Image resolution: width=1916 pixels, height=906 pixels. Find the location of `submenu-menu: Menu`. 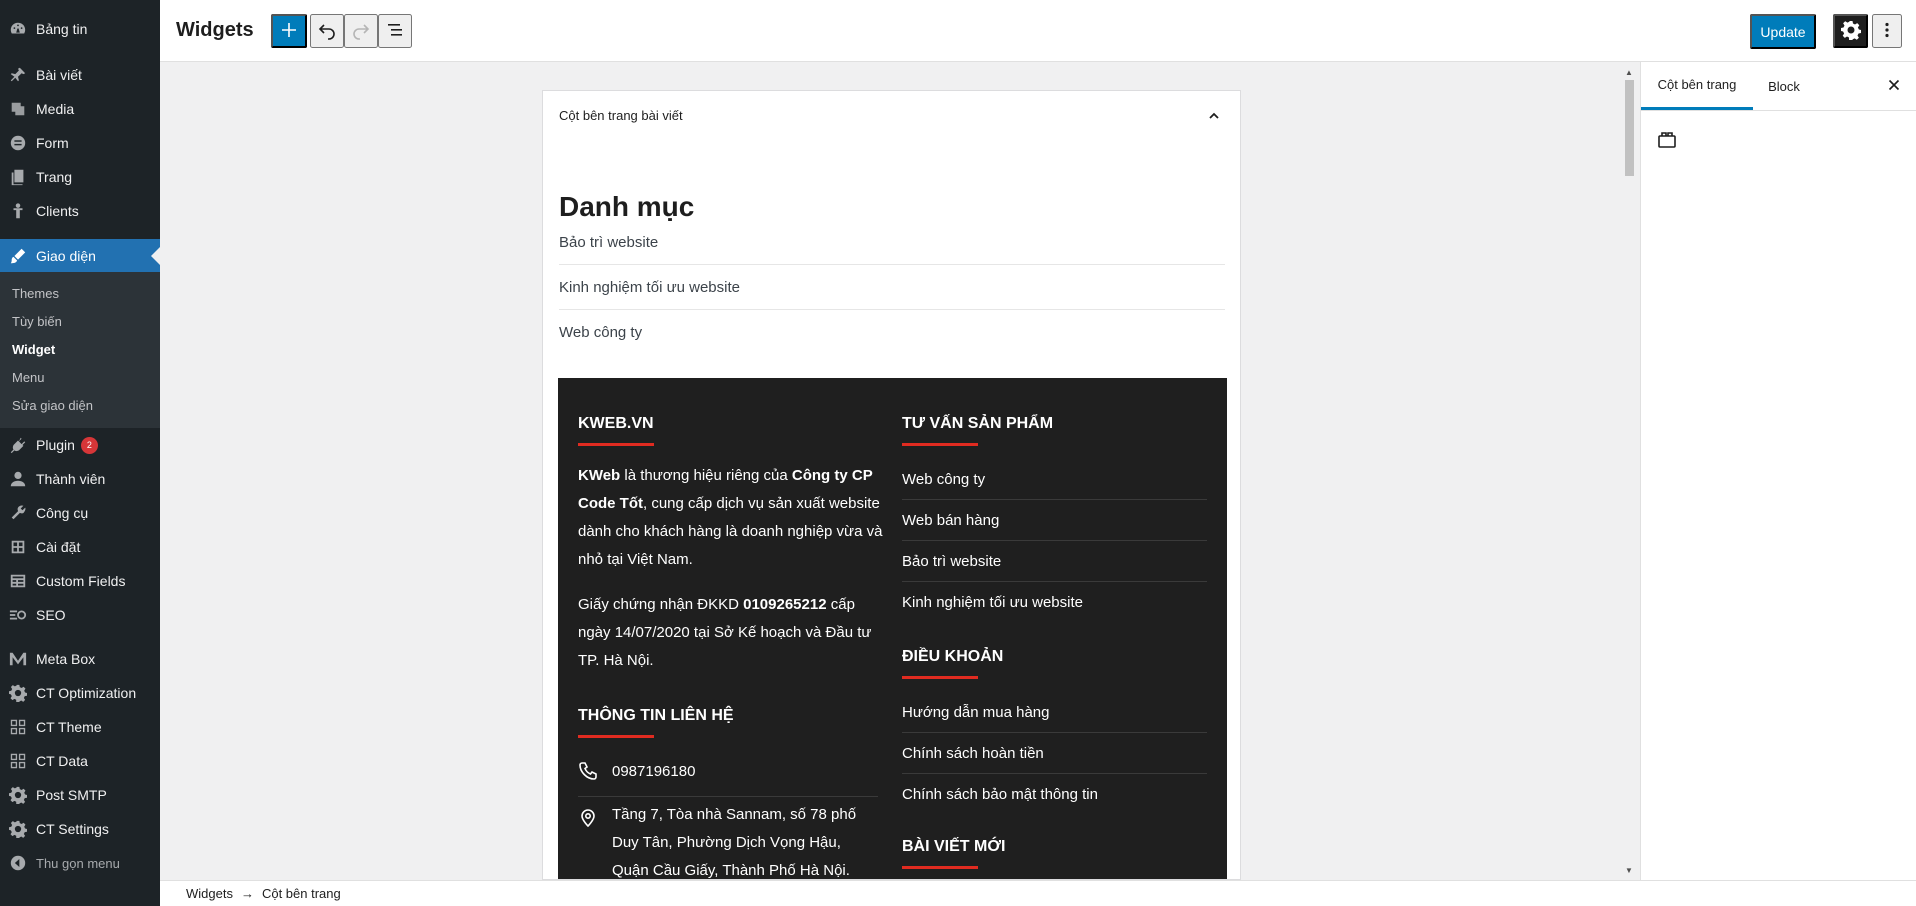

submenu-menu: Menu is located at coordinates (28, 377).